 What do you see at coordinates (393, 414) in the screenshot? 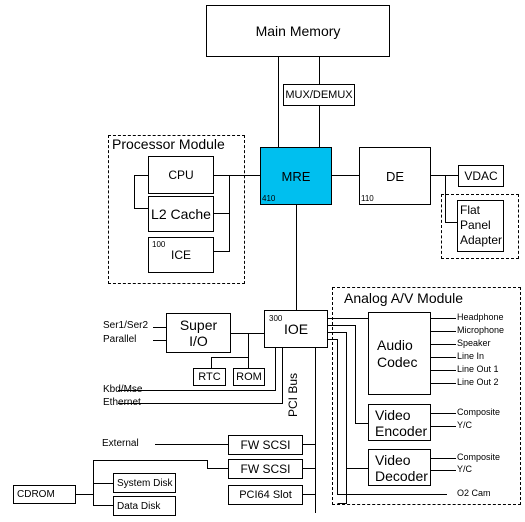
I see `video-encoder-line-1: Video` at bounding box center [393, 414].